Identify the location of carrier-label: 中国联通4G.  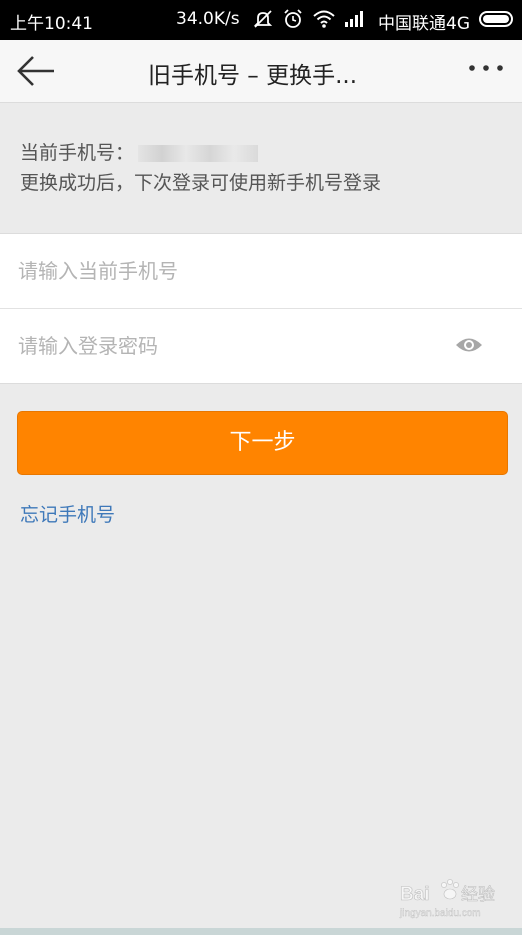
(424, 24).